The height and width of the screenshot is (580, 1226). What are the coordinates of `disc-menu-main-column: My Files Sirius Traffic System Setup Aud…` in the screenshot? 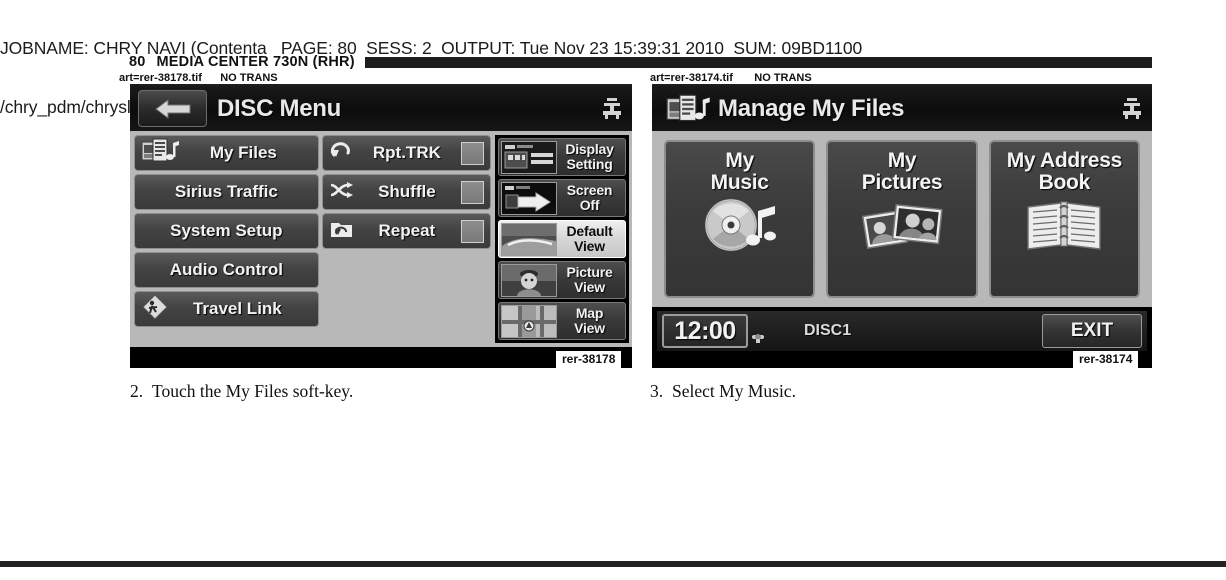 It's located at (226, 239).